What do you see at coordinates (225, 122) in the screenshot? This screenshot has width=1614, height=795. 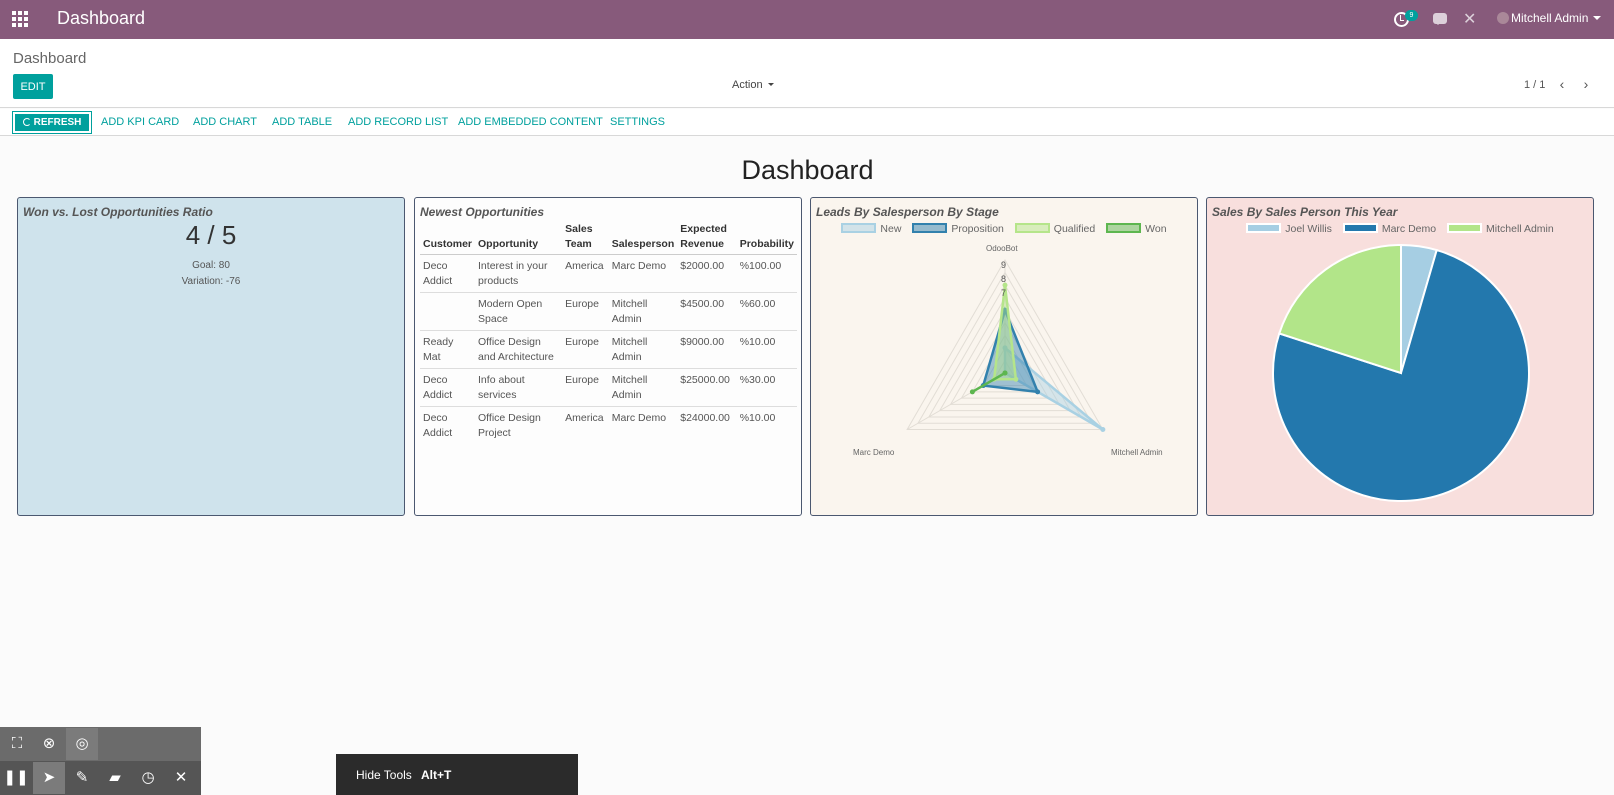 I see `add-chart-link: ADD CHART` at bounding box center [225, 122].